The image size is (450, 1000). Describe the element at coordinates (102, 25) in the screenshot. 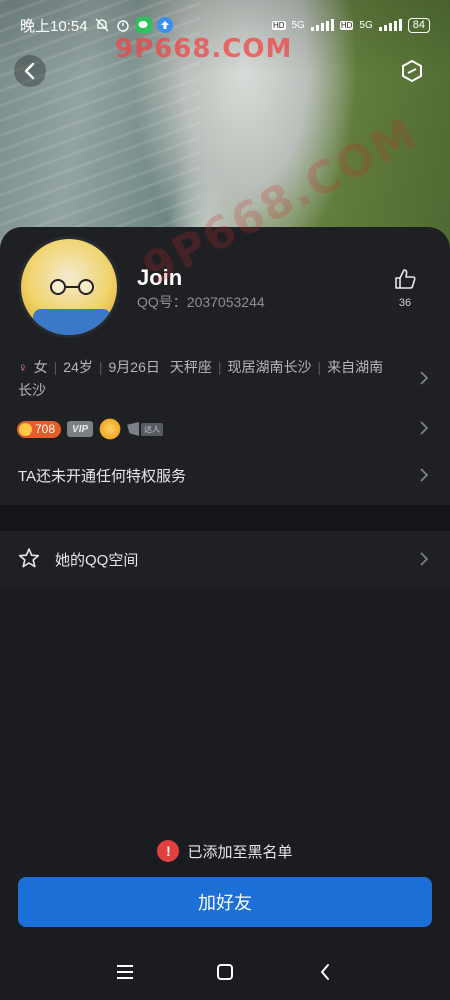

I see `mute-bell-icon` at that location.